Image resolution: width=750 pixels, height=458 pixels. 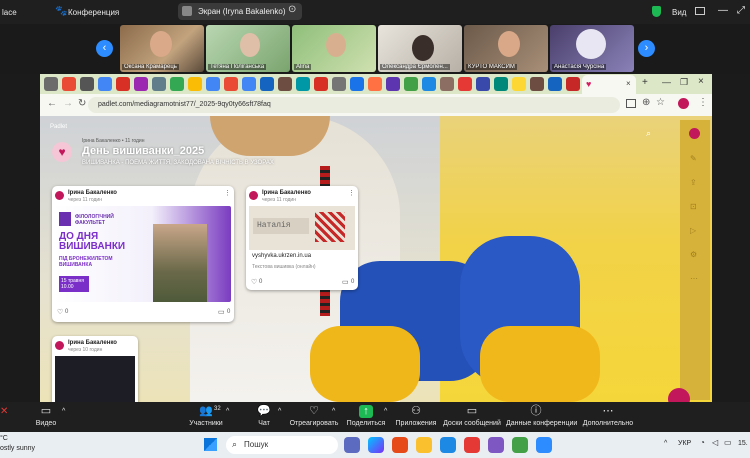 What do you see at coordinates (254, 282) in the screenshot?
I see `like-icon: ♡` at bounding box center [254, 282].